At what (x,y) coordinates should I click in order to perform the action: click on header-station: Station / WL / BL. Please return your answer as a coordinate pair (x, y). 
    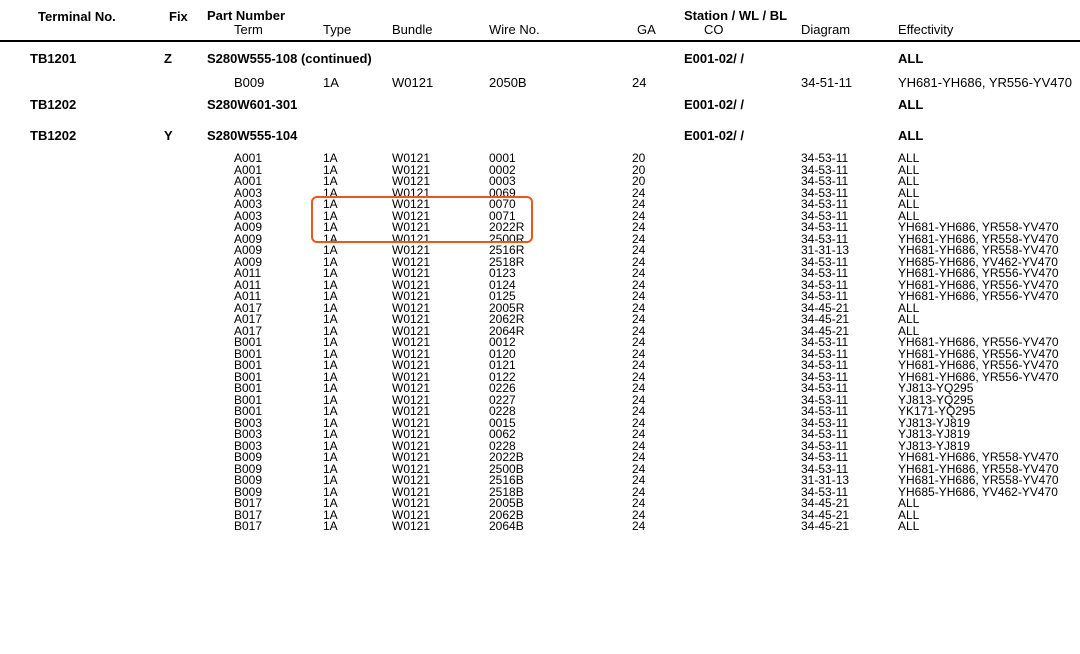
    Looking at the image, I should click on (736, 15).